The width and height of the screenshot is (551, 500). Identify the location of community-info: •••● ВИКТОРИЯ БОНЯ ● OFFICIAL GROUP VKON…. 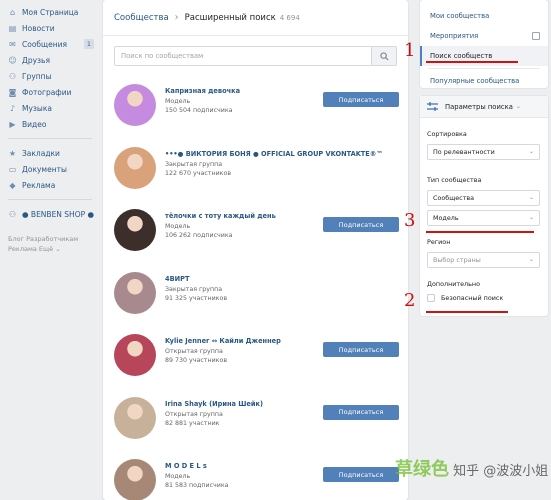
(274, 175).